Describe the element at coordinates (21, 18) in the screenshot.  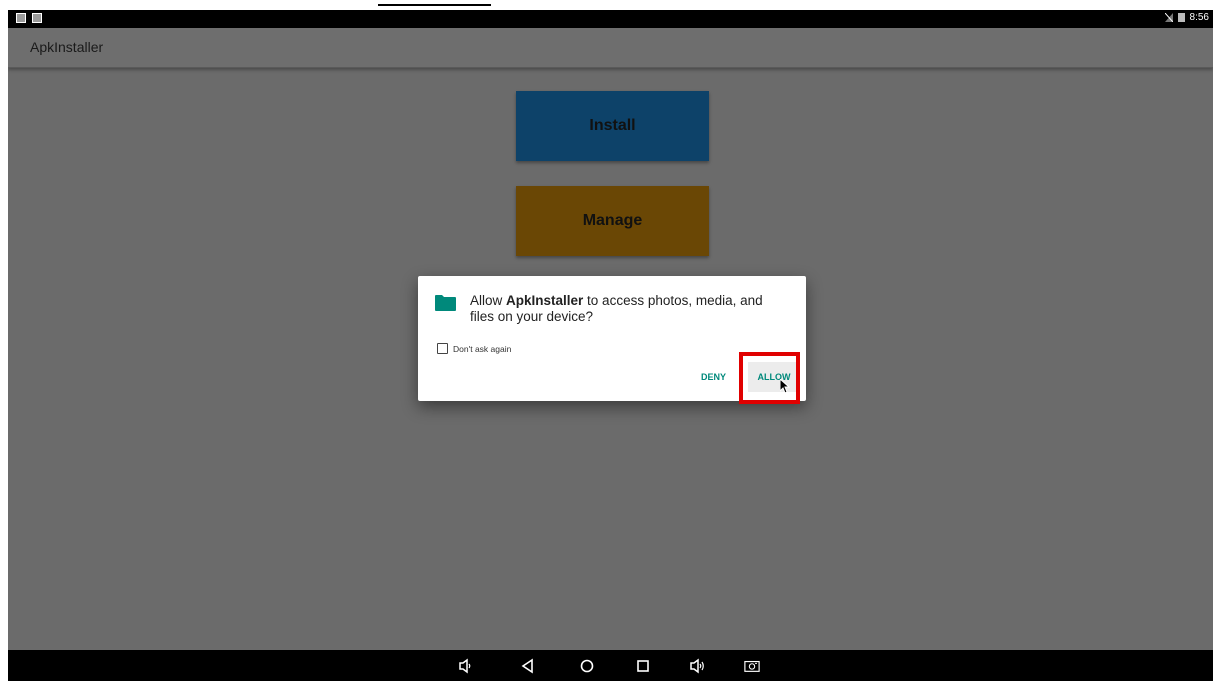
I see `image-notification-icon` at that location.